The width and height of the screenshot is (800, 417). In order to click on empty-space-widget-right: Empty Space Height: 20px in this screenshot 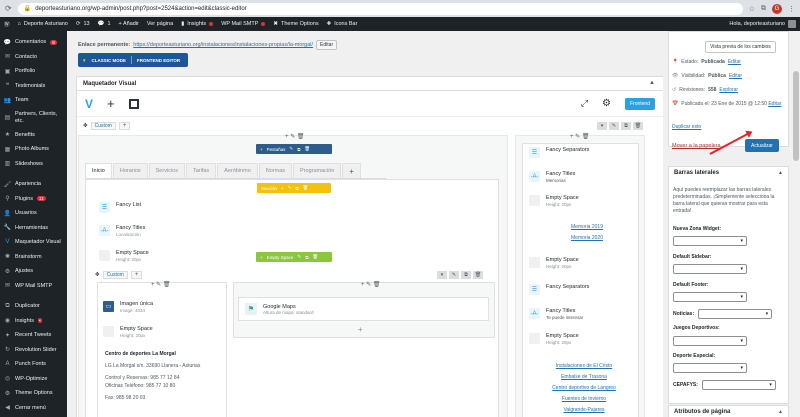, I will do `click(554, 201)`.